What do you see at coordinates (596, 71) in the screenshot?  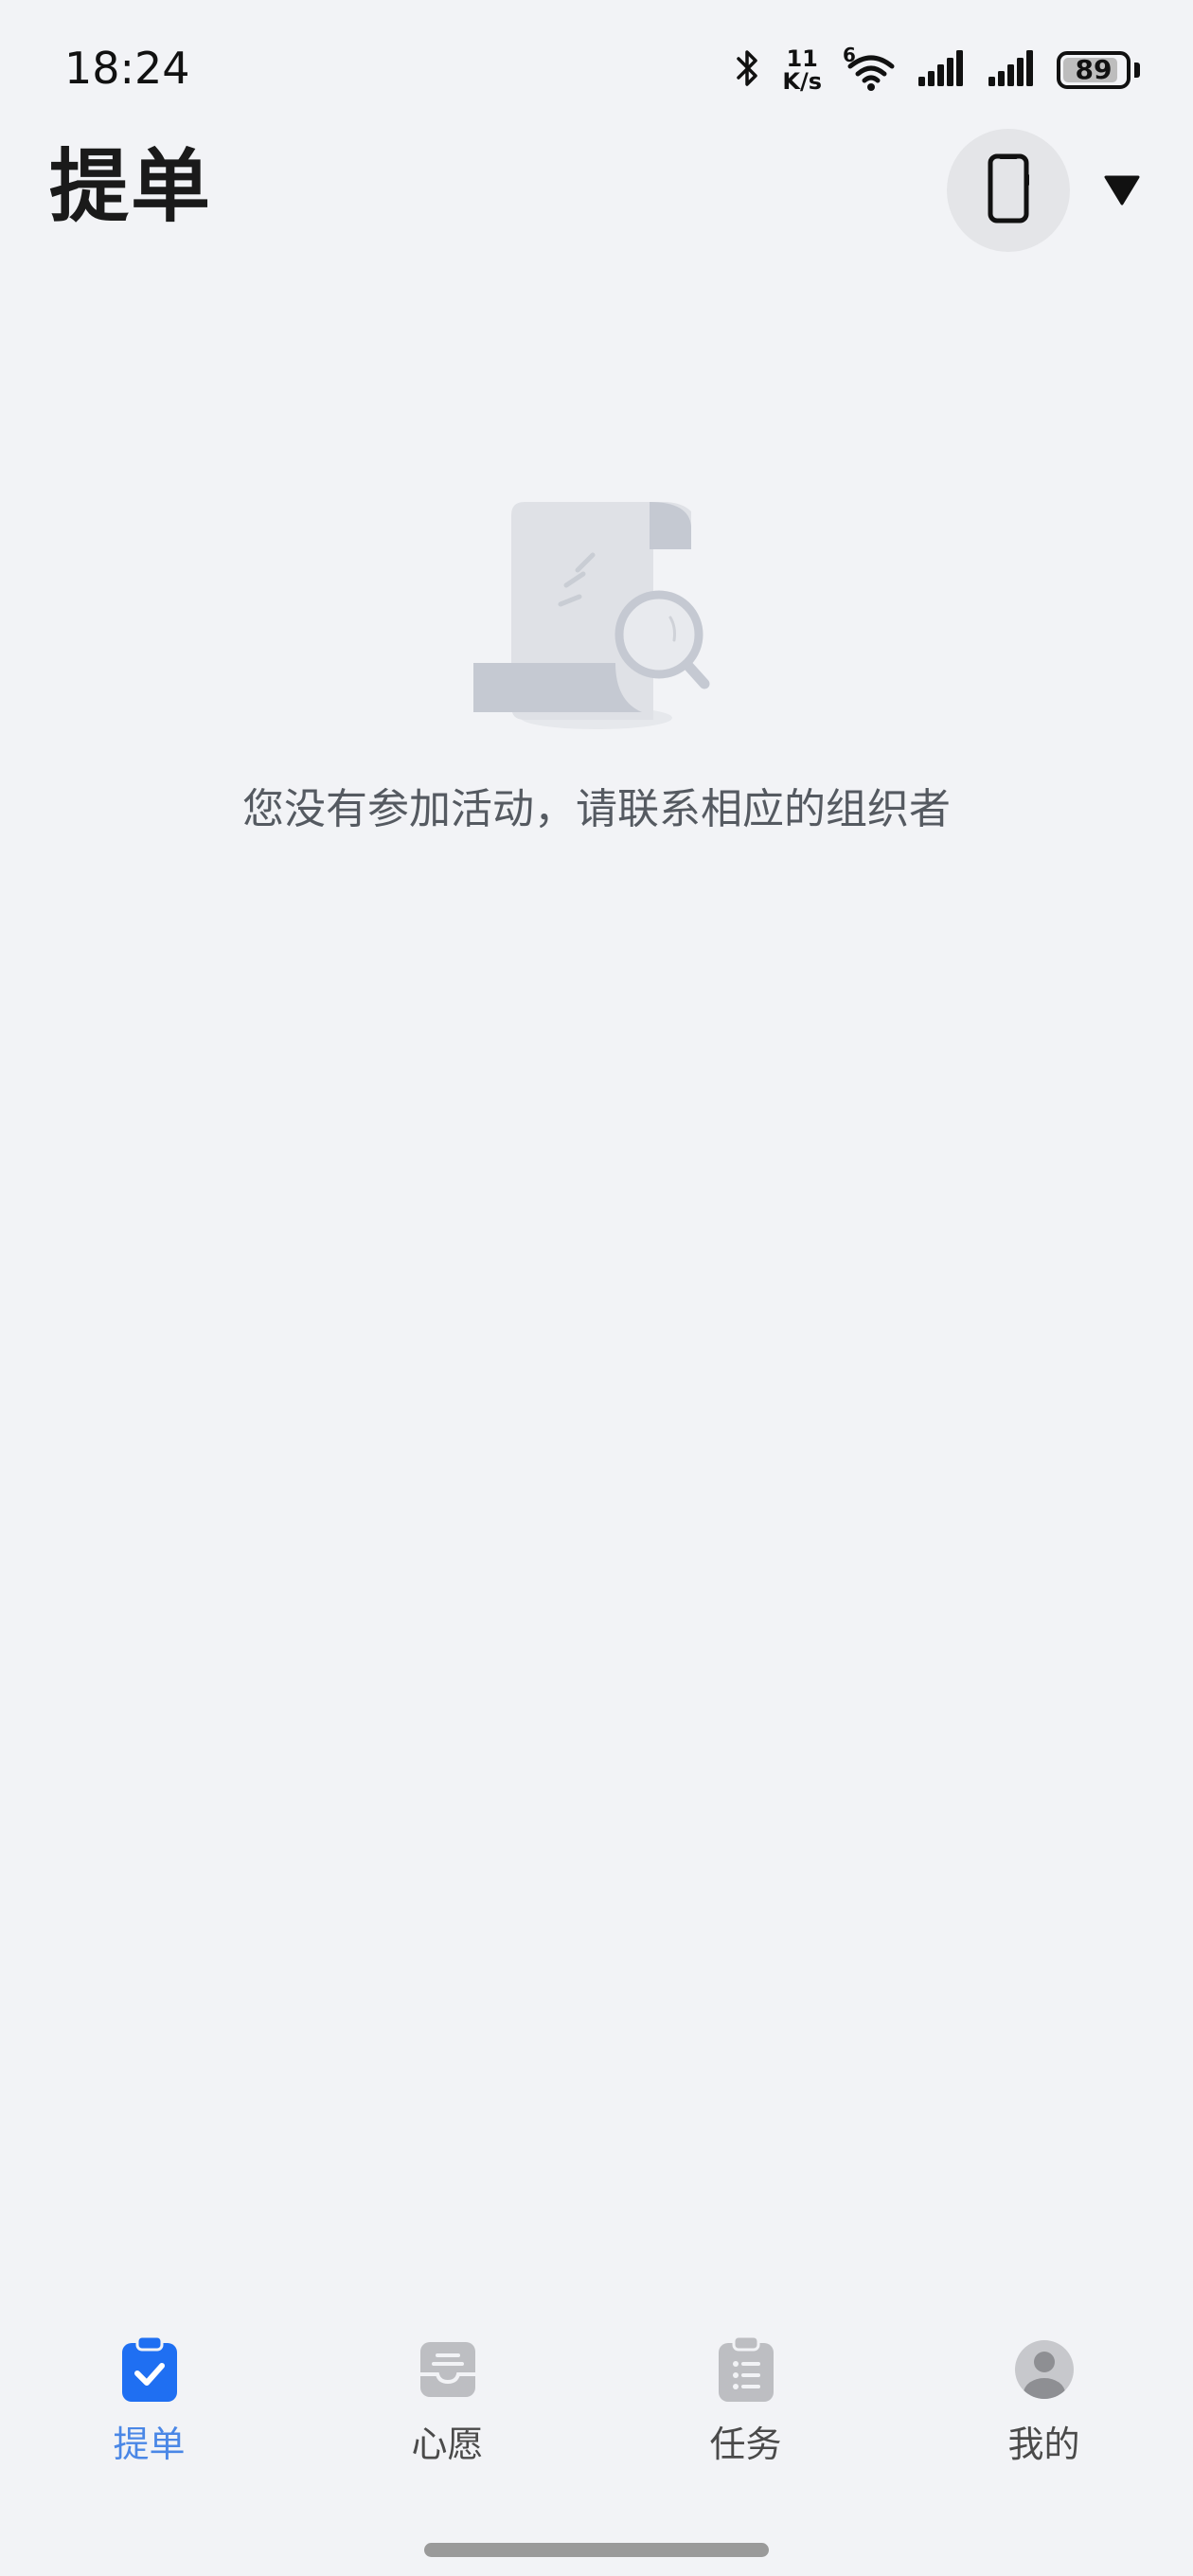 I see `status-bar: 18:24 11 K/s 6 89` at bounding box center [596, 71].